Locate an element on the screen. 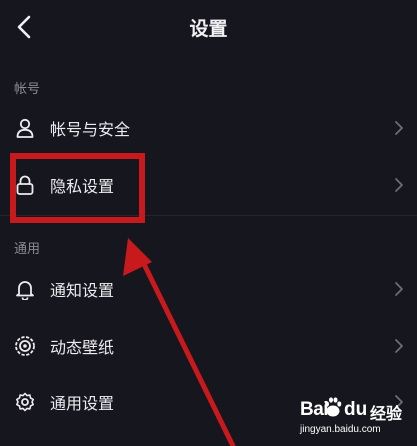 The height and width of the screenshot is (446, 417). section-divider is located at coordinates (208, 215).